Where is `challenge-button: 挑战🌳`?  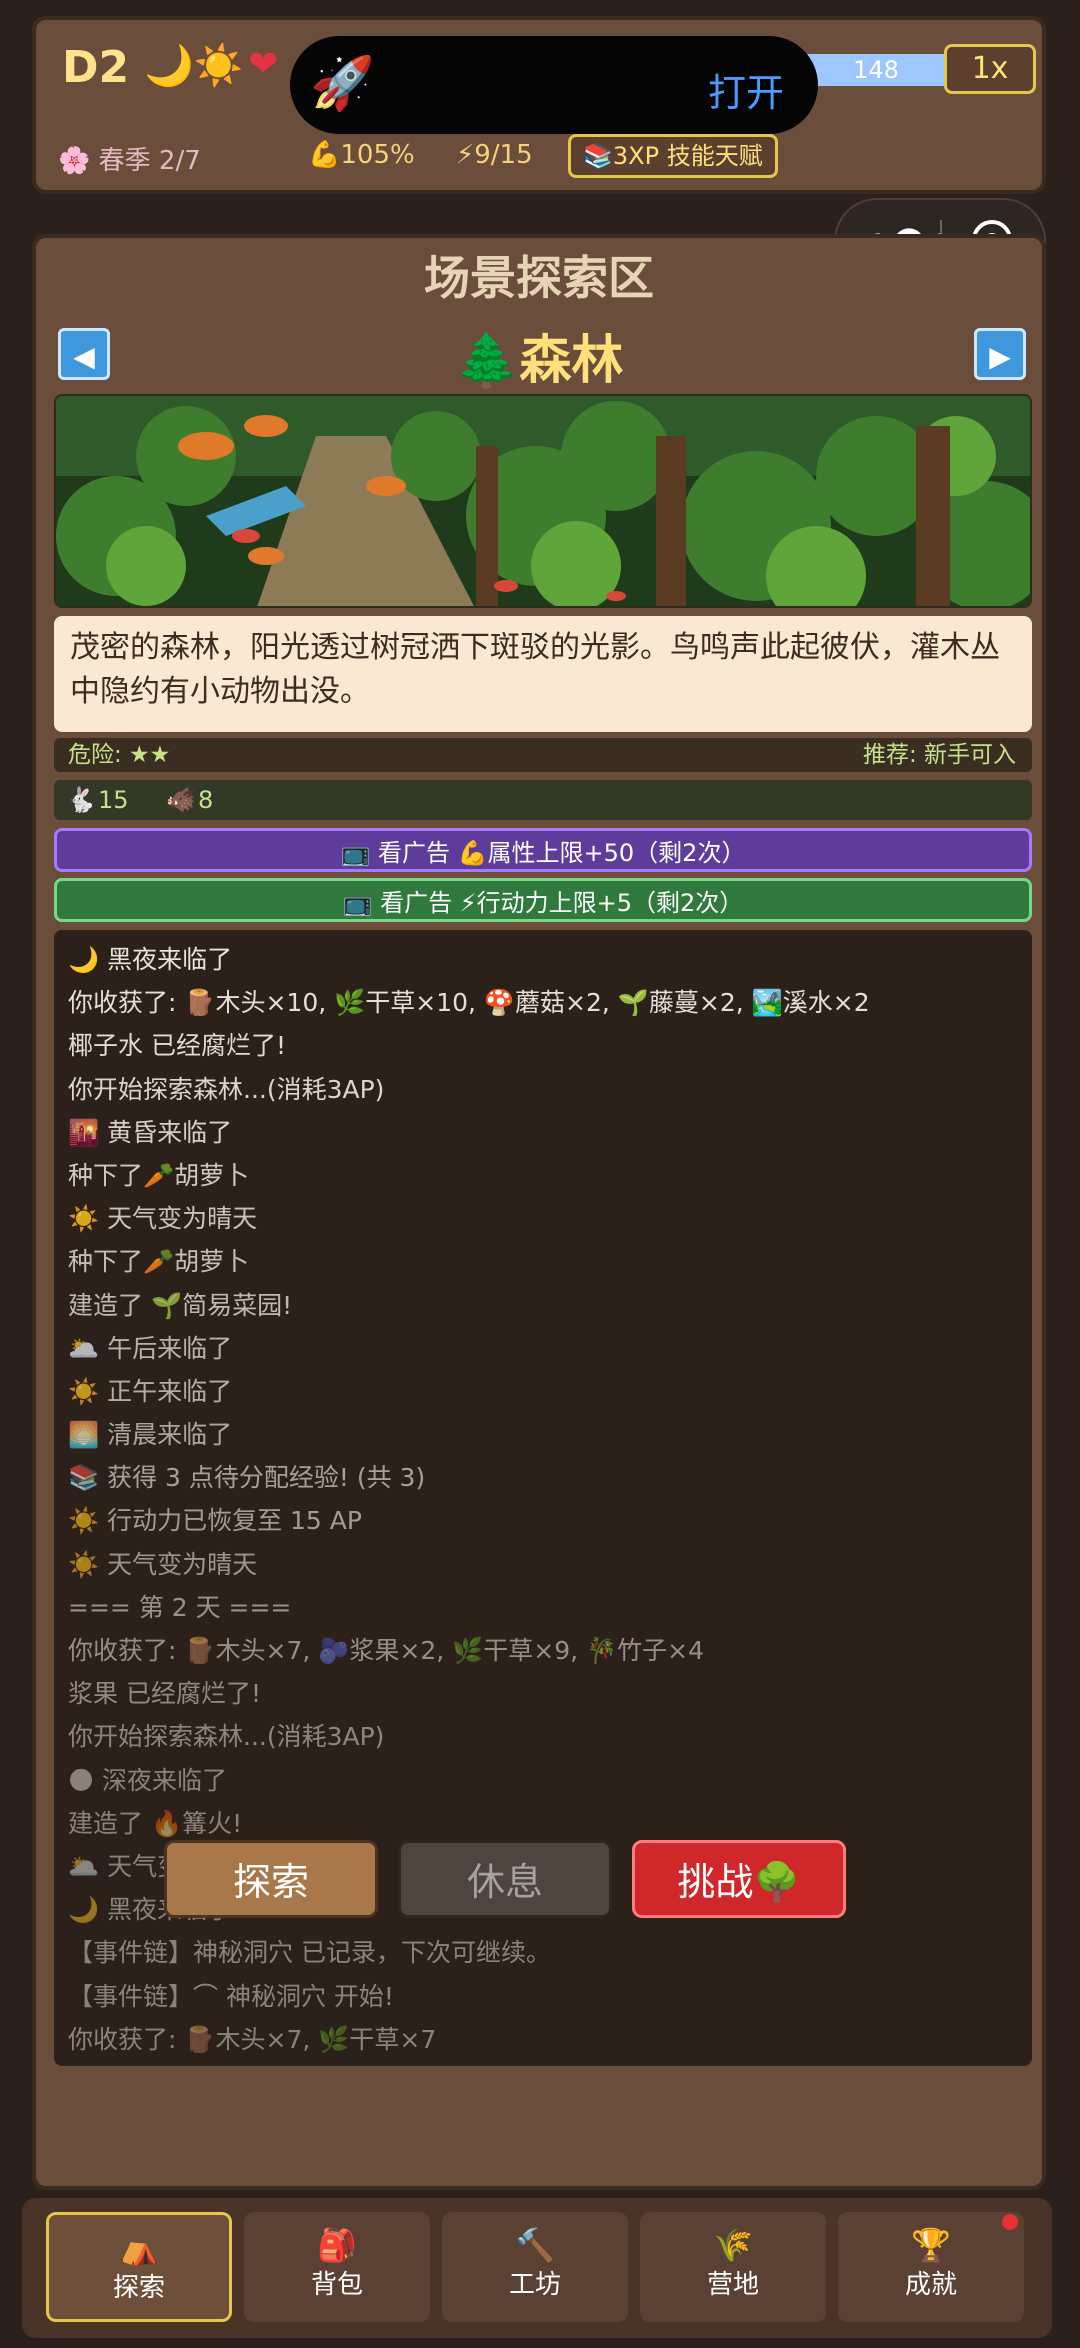
challenge-button: 挑战🌳 is located at coordinates (739, 1879).